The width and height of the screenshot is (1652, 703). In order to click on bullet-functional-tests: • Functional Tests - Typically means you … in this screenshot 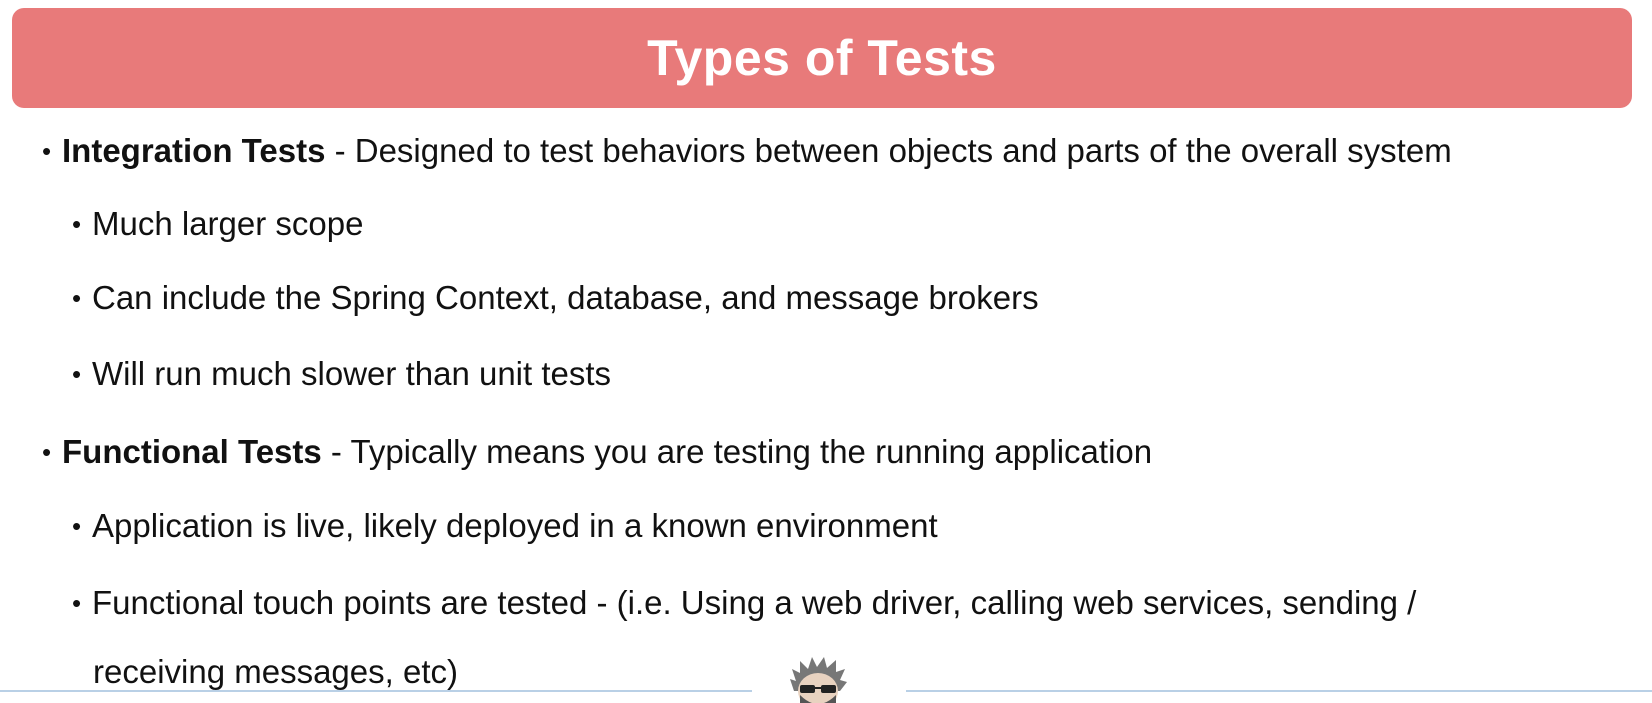, I will do `click(597, 452)`.